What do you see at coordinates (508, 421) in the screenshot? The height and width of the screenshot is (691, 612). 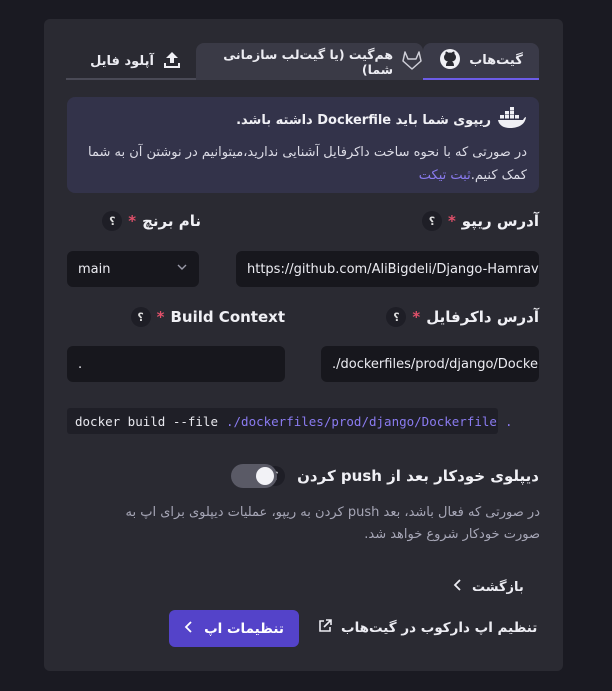 I see `command-context: .` at bounding box center [508, 421].